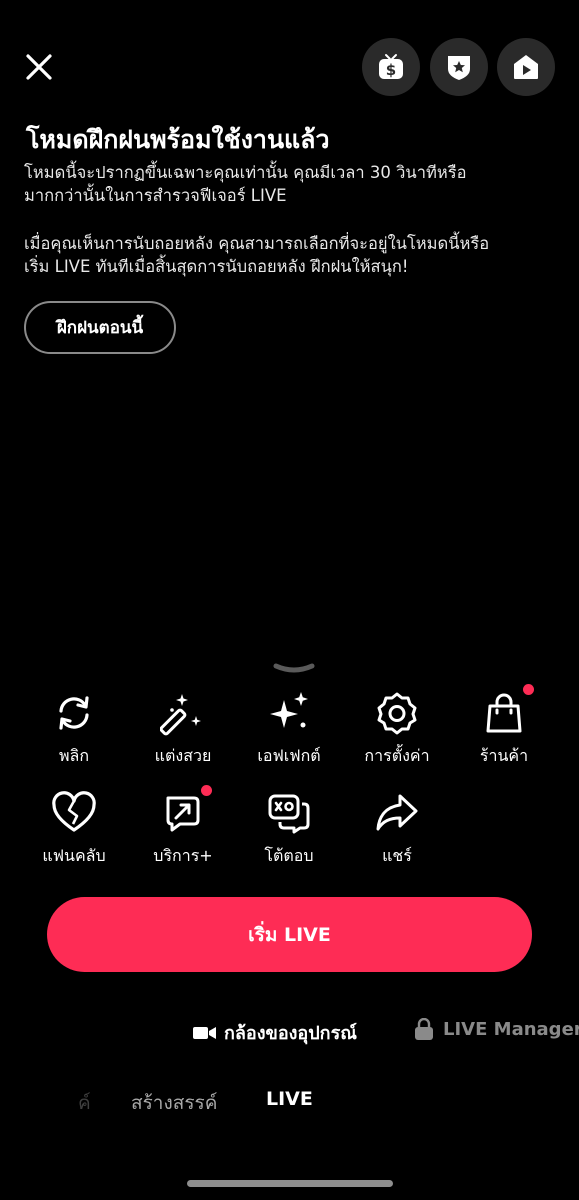 The width and height of the screenshot is (579, 1200). Describe the element at coordinates (290, 1183) in the screenshot. I see `home-indicator` at that location.